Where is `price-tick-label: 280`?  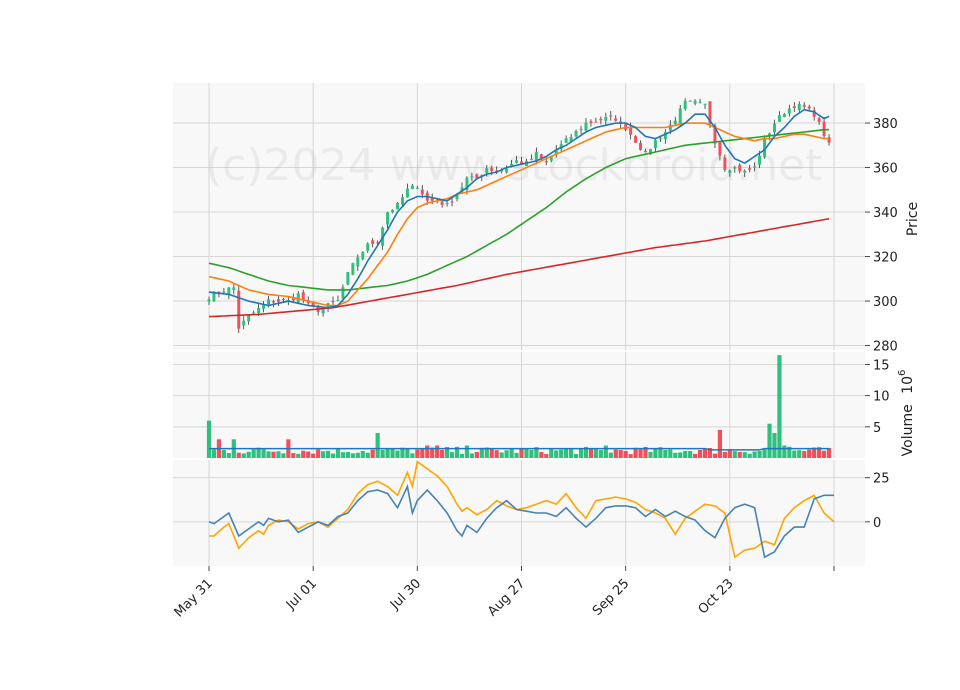
price-tick-label: 280 is located at coordinates (885, 347).